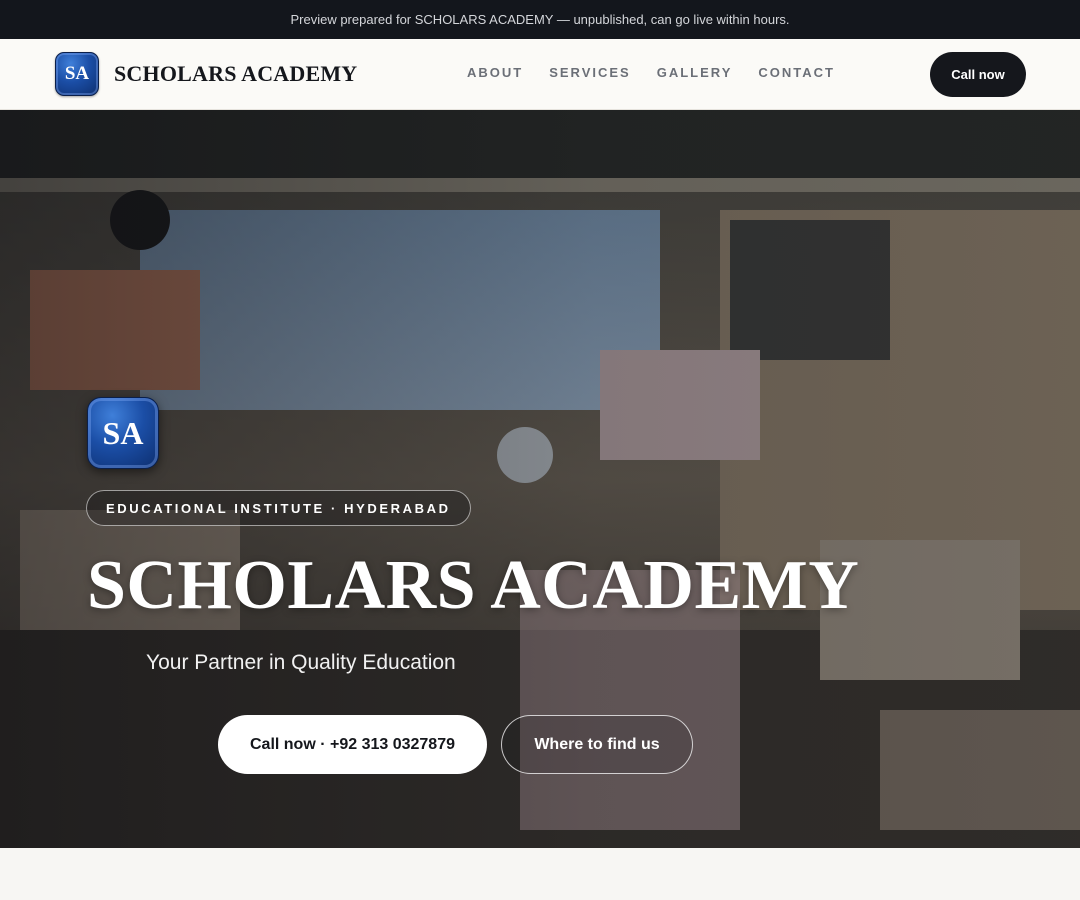  What do you see at coordinates (495, 72) in the screenshot?
I see `nav-link-about: ABOUT` at bounding box center [495, 72].